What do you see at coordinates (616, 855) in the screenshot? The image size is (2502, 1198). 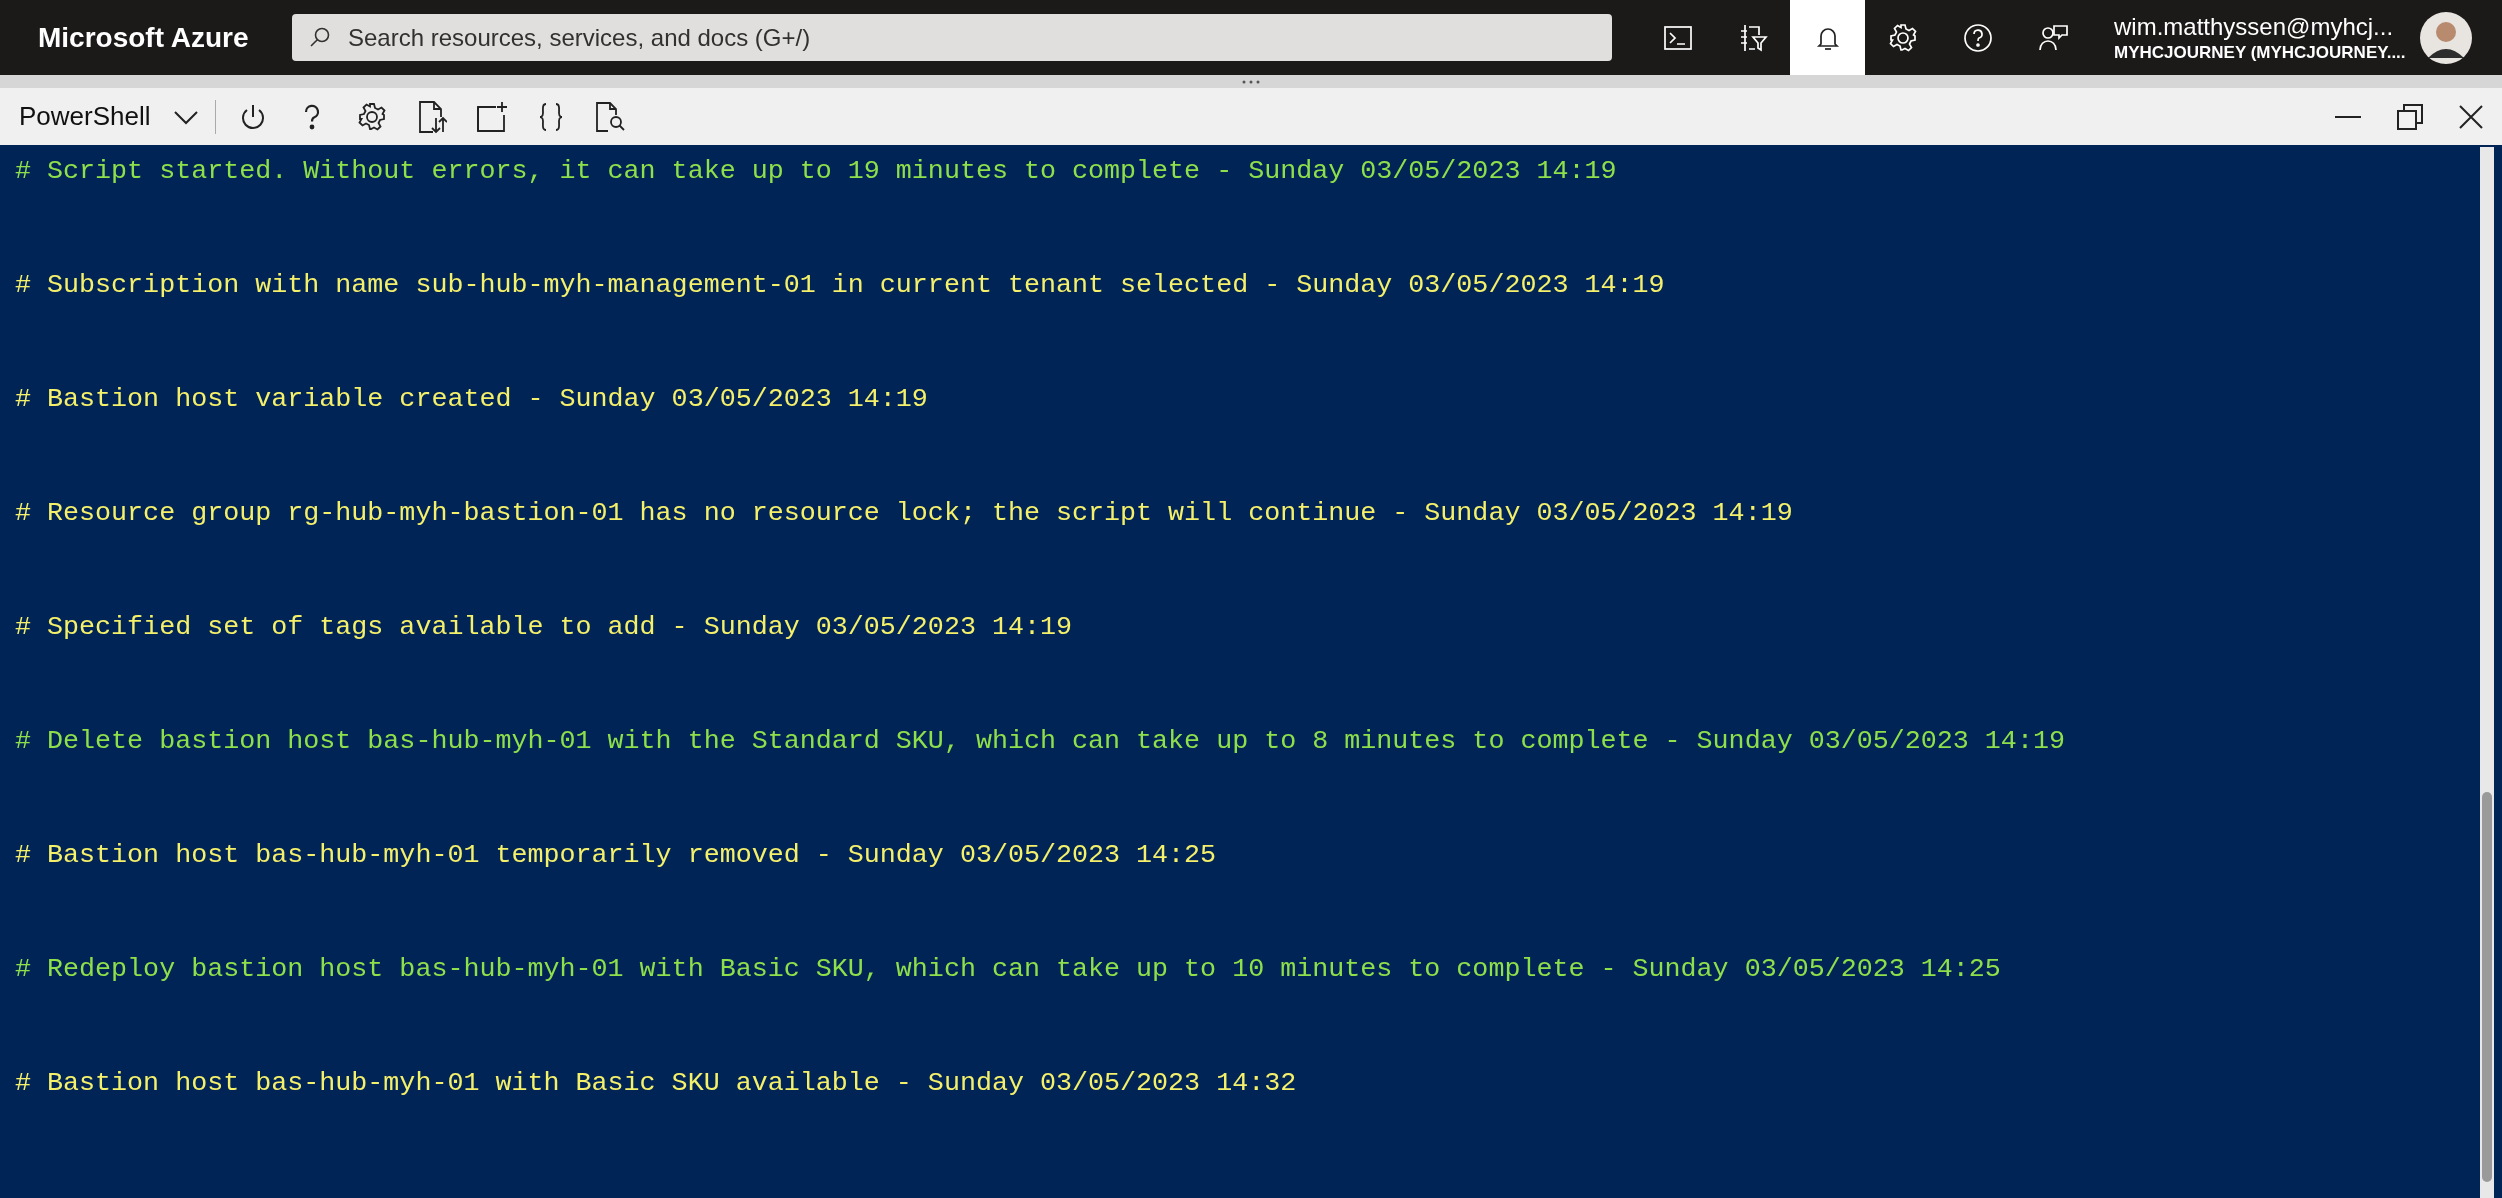 I see `terminal-line: # Bastion host bas-hub-myh-01 temporarily removed - Sunday 03/05/2023 14:25` at bounding box center [616, 855].